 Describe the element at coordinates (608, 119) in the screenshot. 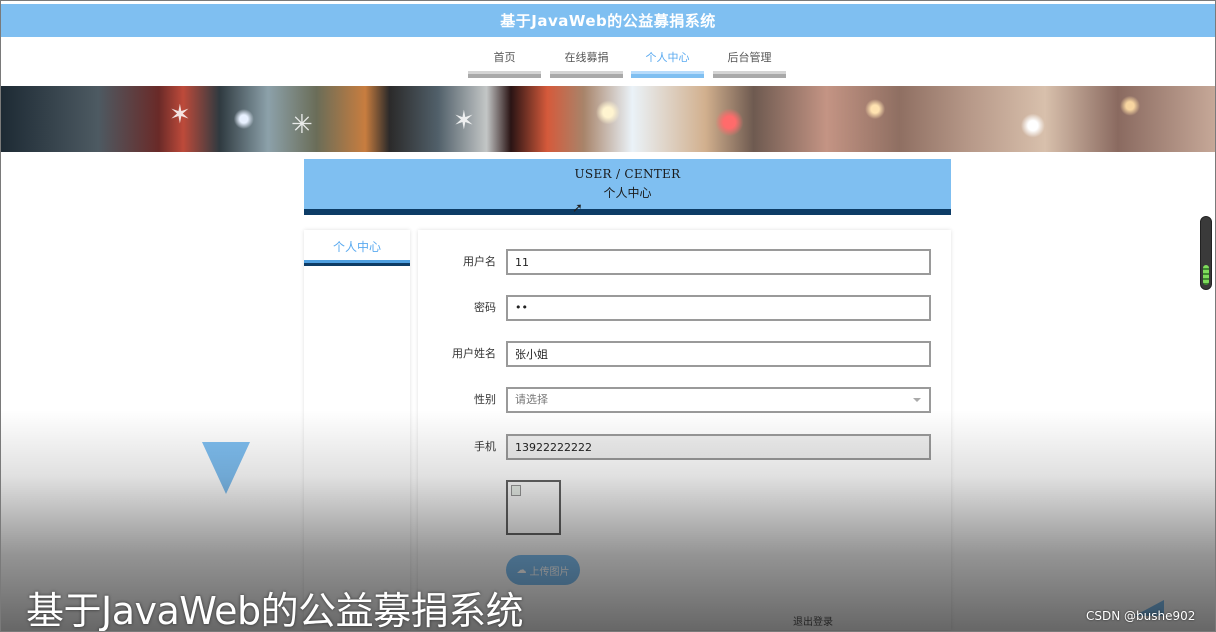

I see `banner-image: ✶ ✳ ✶` at that location.